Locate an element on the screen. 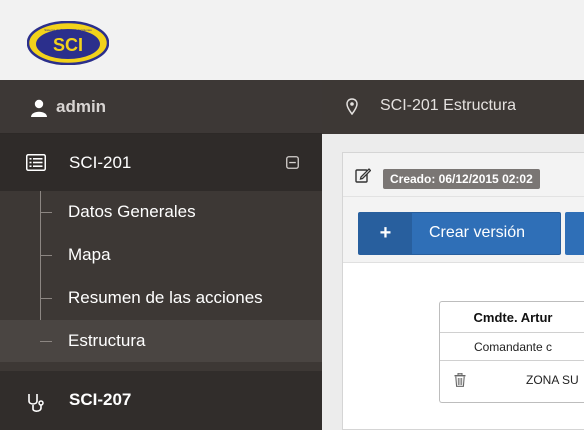 This screenshot has width=584, height=430. sidebar-item-estructura: Estructura is located at coordinates (161, 341).